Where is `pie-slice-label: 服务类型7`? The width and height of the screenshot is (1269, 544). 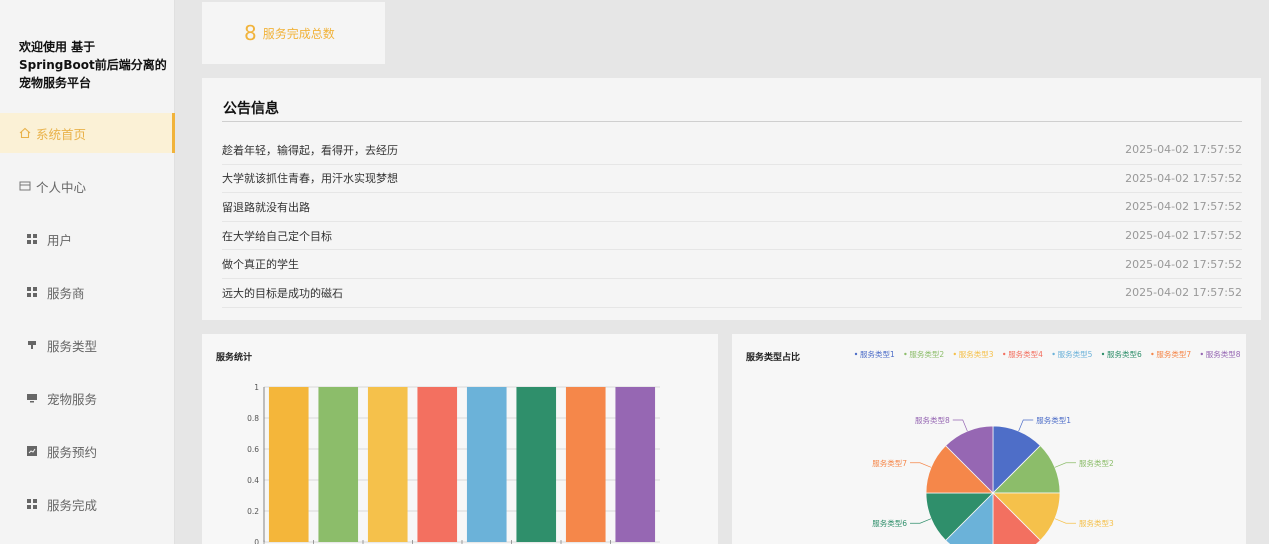 pie-slice-label: 服务类型7 is located at coordinates (889, 463).